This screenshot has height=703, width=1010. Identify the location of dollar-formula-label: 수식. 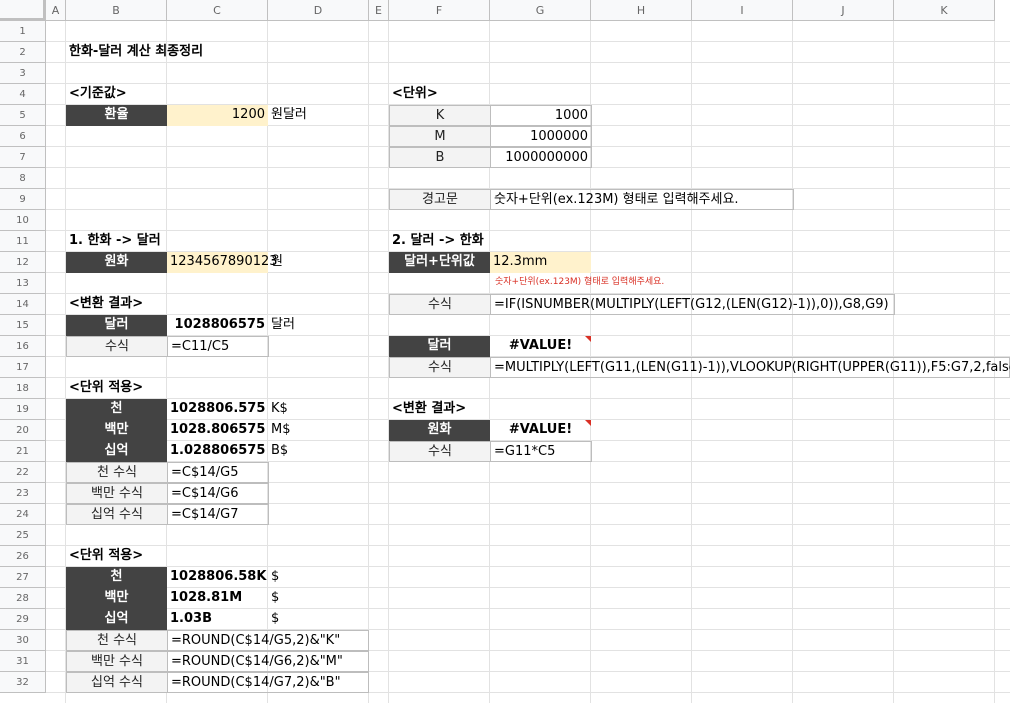
(117, 346).